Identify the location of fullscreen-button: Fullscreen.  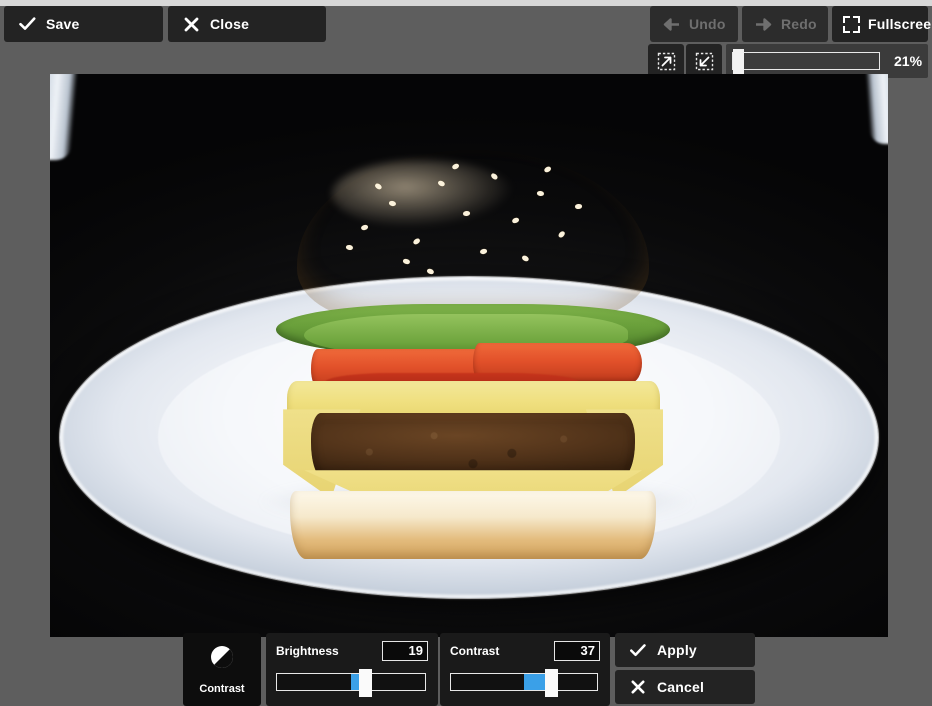
(882, 24).